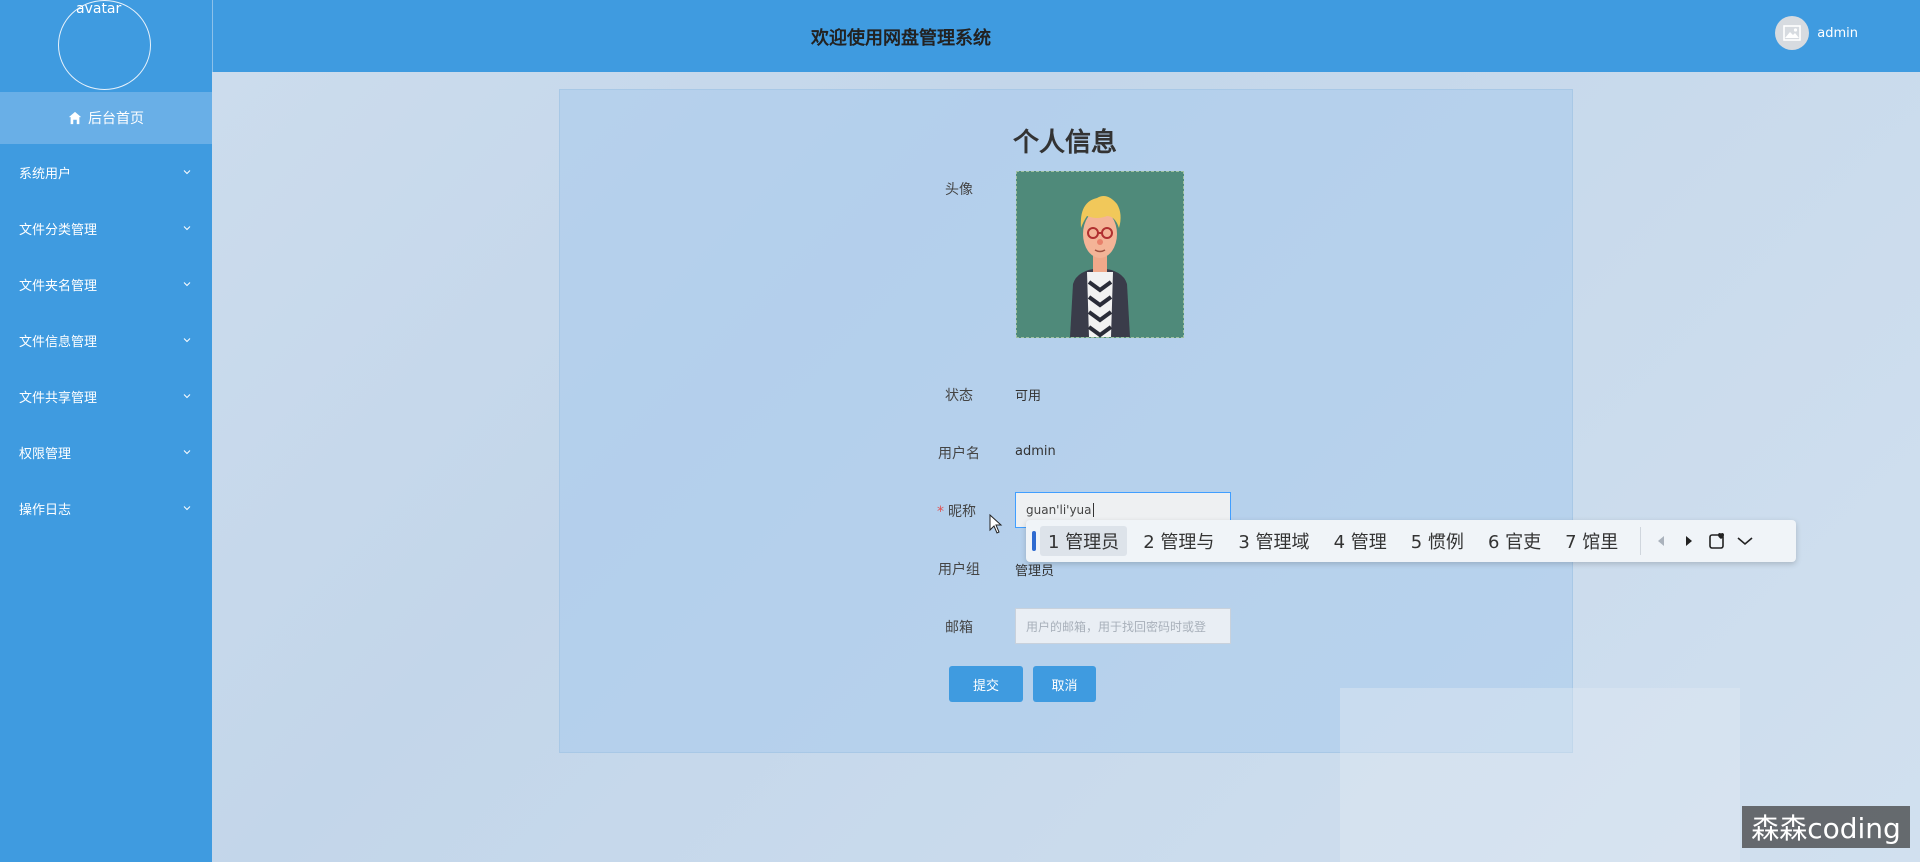  Describe the element at coordinates (1066, 36) in the screenshot. I see `top-header: 欢迎使用网盘管理系统 admin` at that location.